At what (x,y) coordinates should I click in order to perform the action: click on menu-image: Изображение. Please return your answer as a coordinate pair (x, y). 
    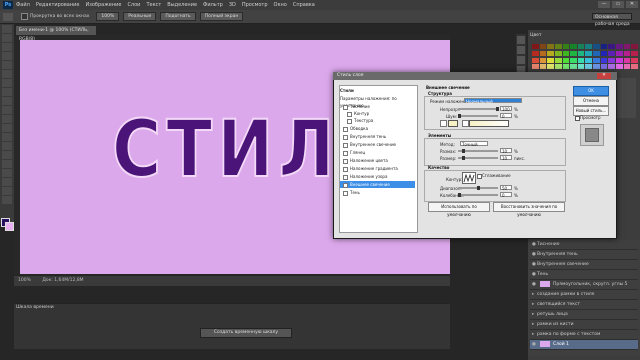
    Looking at the image, I should click on (103, 5).